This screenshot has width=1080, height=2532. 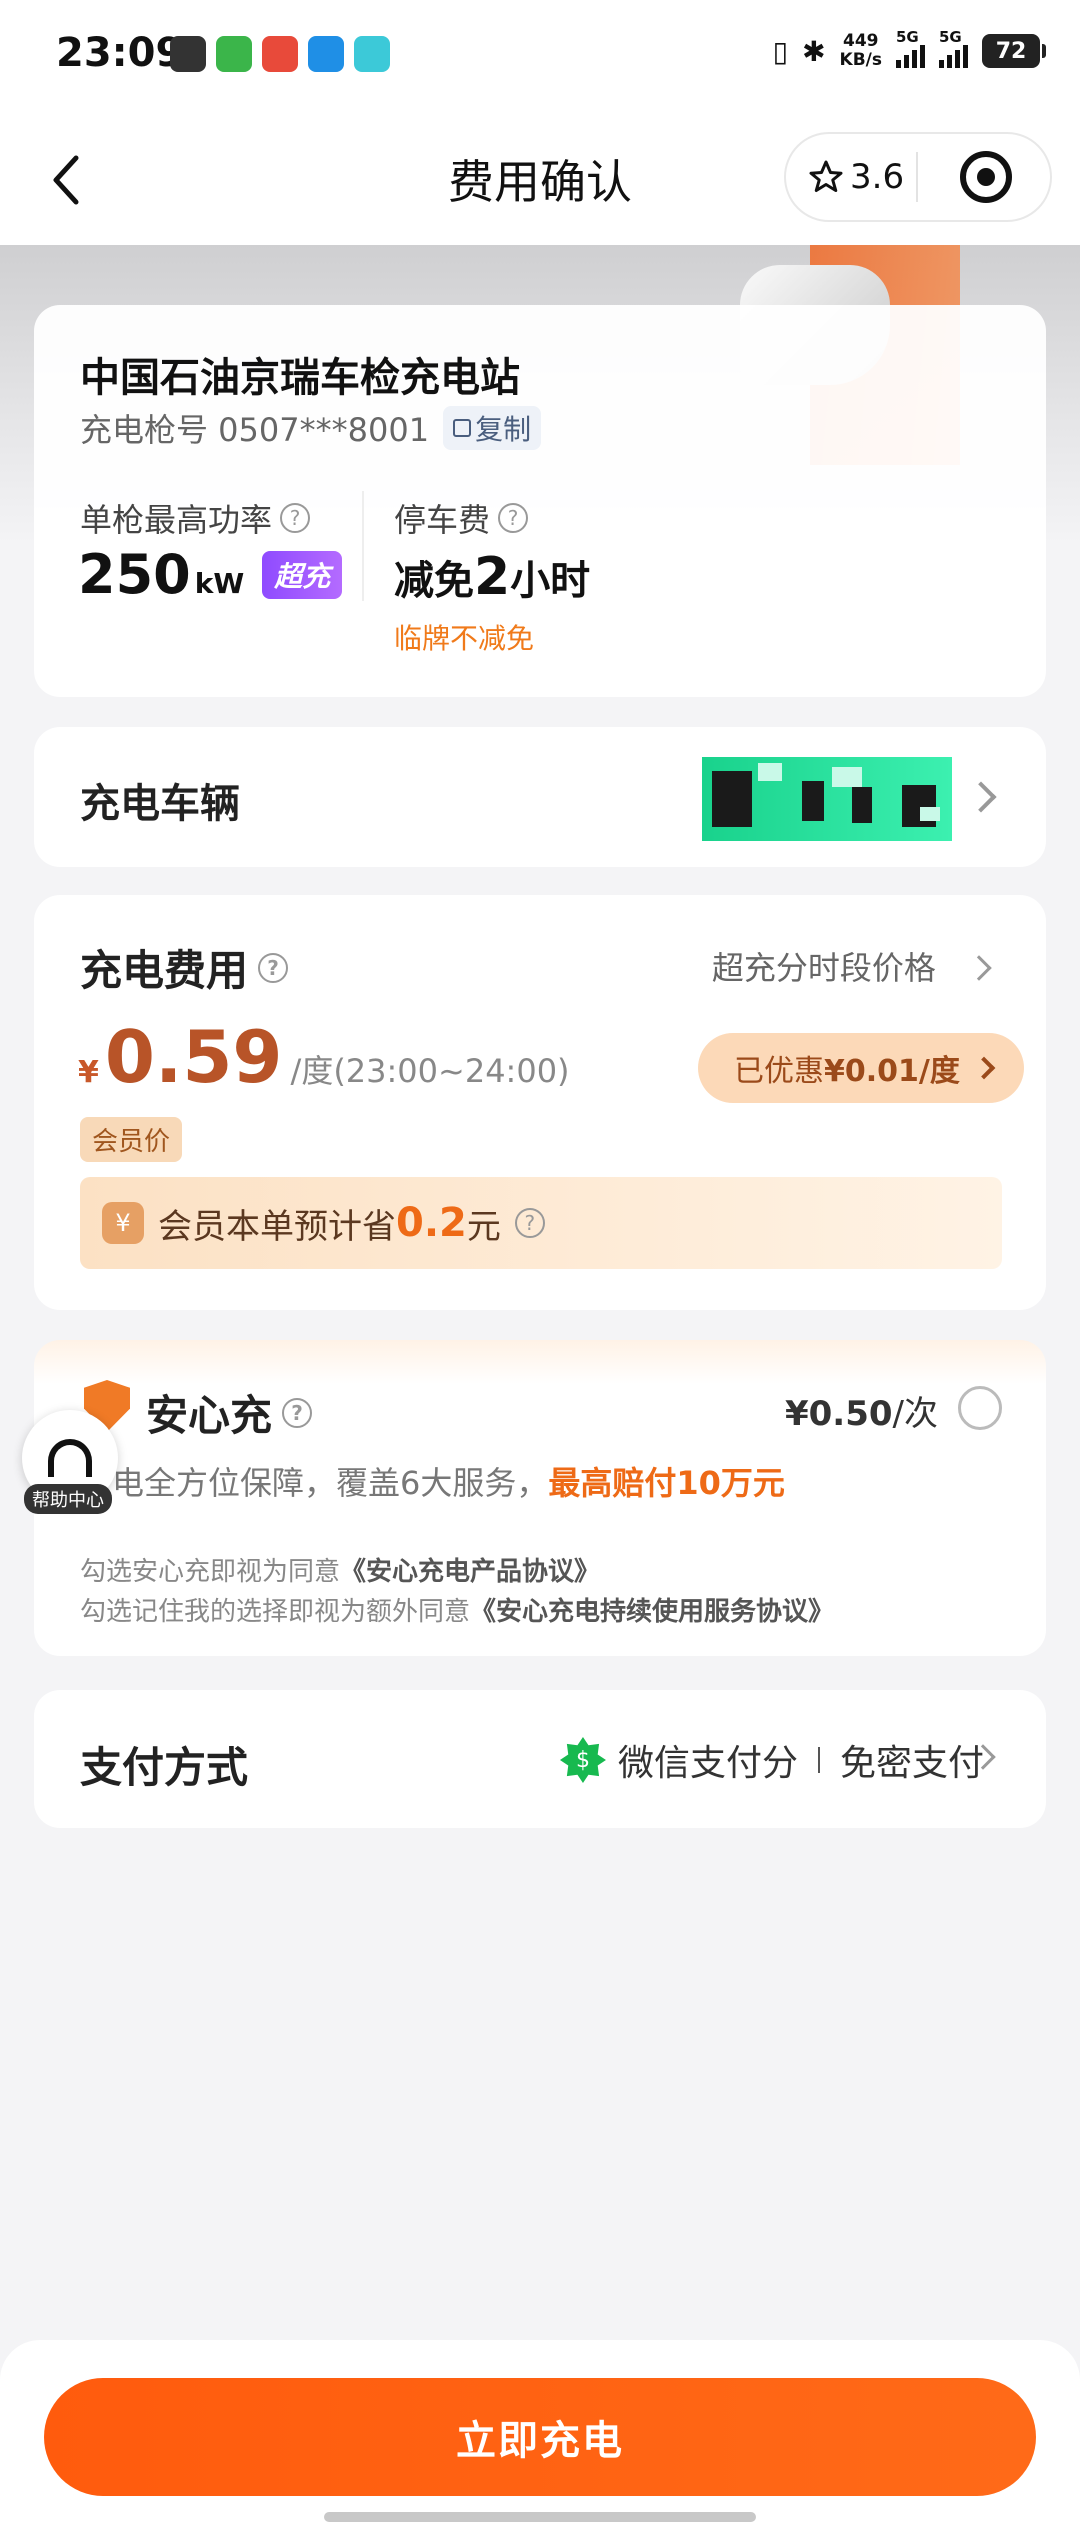 I want to click on copy-button: 复制, so click(x=492, y=428).